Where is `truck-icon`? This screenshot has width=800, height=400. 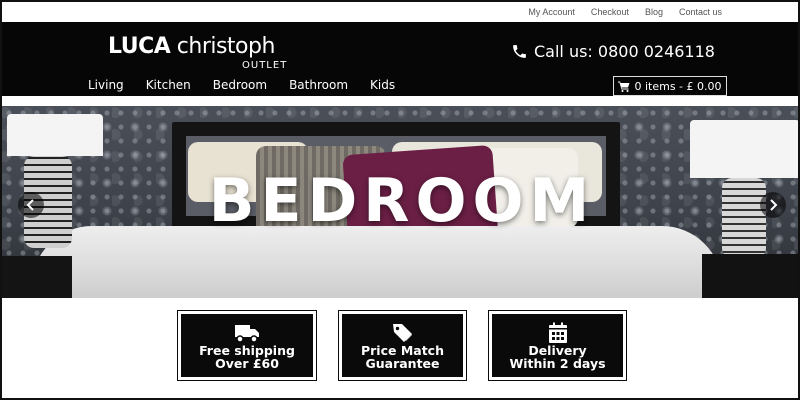 truck-icon is located at coordinates (247, 334).